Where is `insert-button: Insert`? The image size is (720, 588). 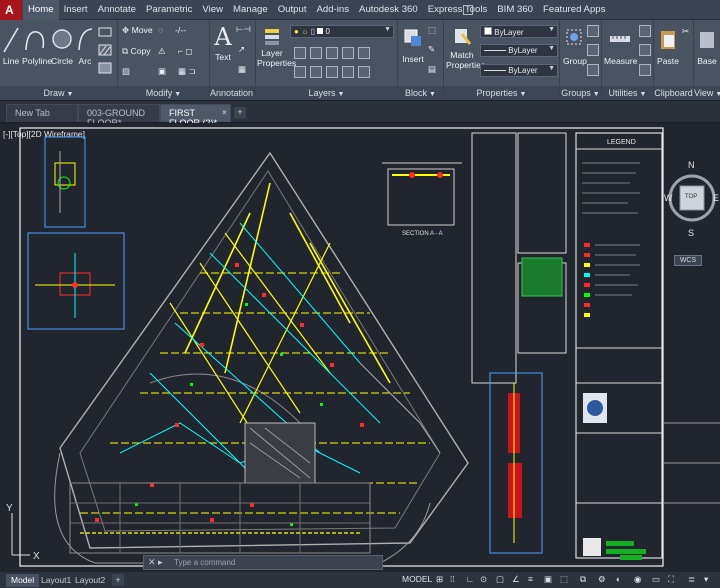
insert-button: Insert is located at coordinates (413, 44).